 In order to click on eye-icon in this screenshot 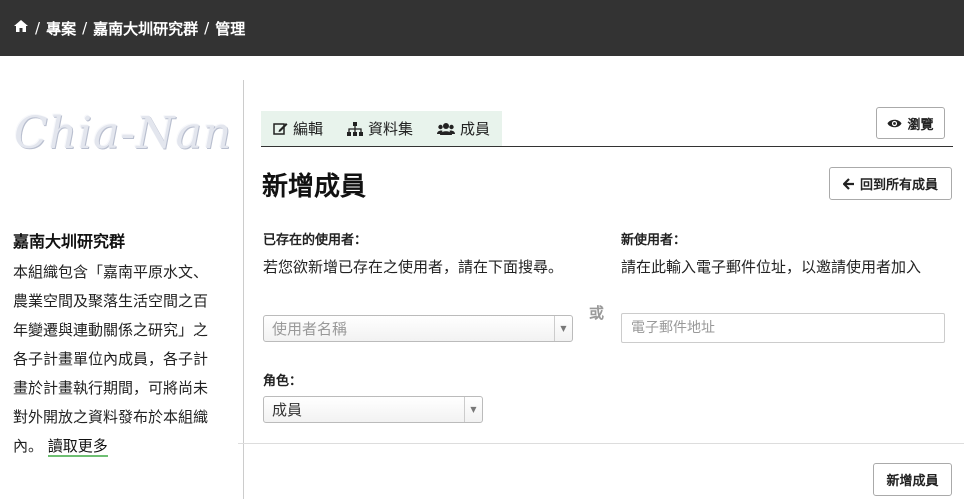, I will do `click(894, 123)`.